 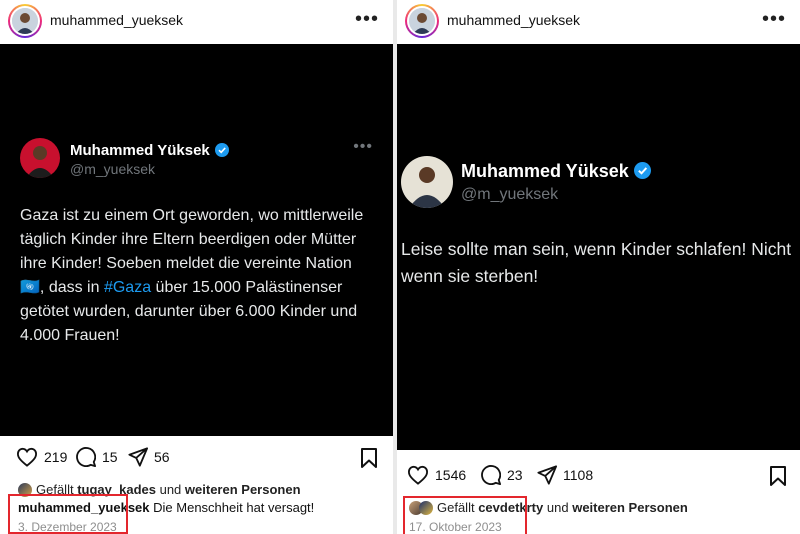 What do you see at coordinates (110, 457) in the screenshot?
I see `comments-count: 15` at bounding box center [110, 457].